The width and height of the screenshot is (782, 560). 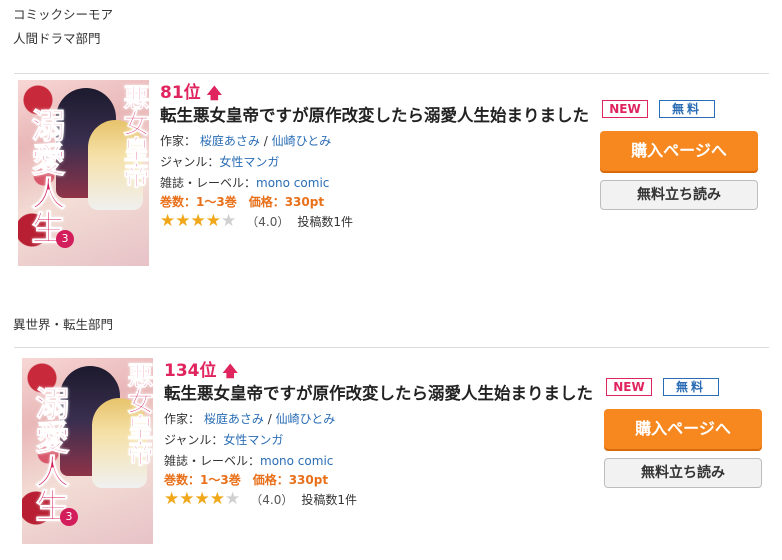 What do you see at coordinates (63, 14) in the screenshot?
I see `site-name: コミックシーモア` at bounding box center [63, 14].